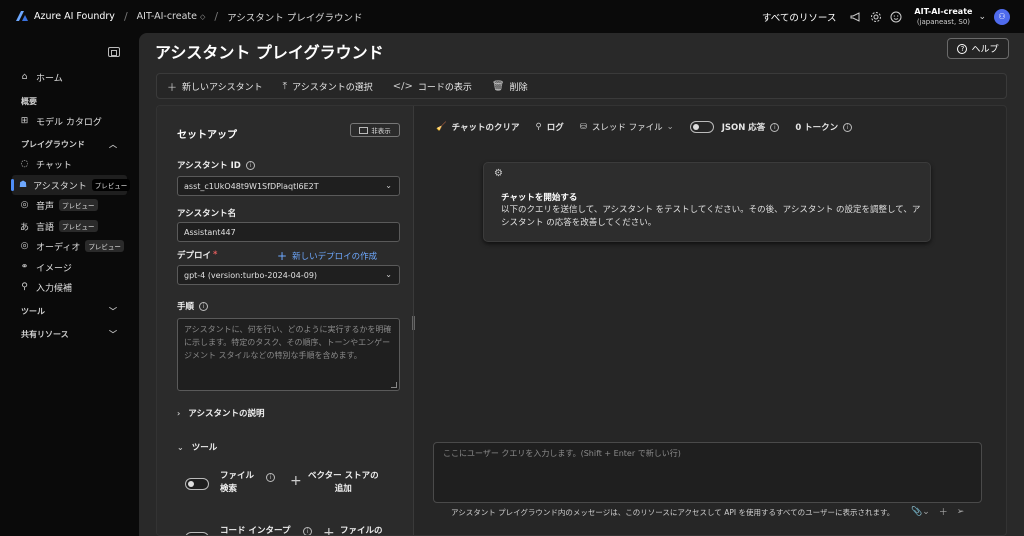 This screenshot has height=536, width=1024. I want to click on sidebar-item-image: ⚭ イメージ, so click(69, 267).